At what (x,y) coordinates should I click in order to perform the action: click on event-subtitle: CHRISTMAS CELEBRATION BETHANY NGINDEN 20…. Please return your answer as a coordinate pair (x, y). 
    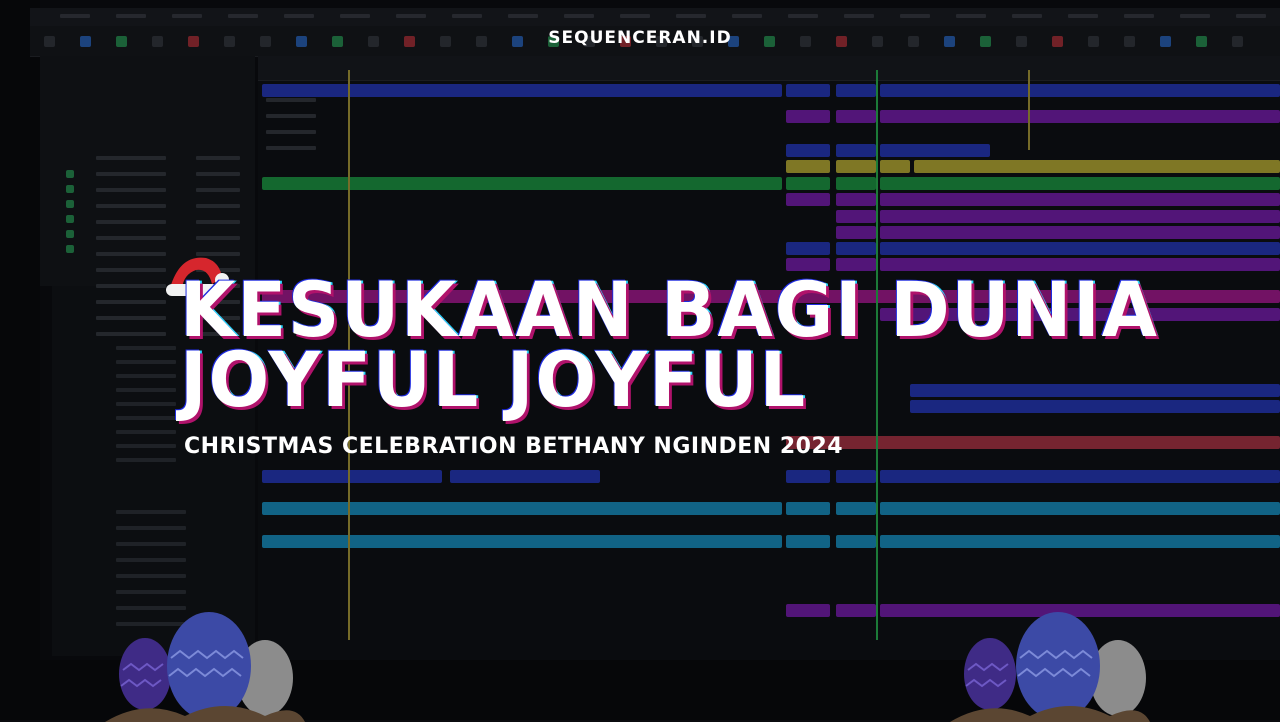
    Looking at the image, I should click on (514, 446).